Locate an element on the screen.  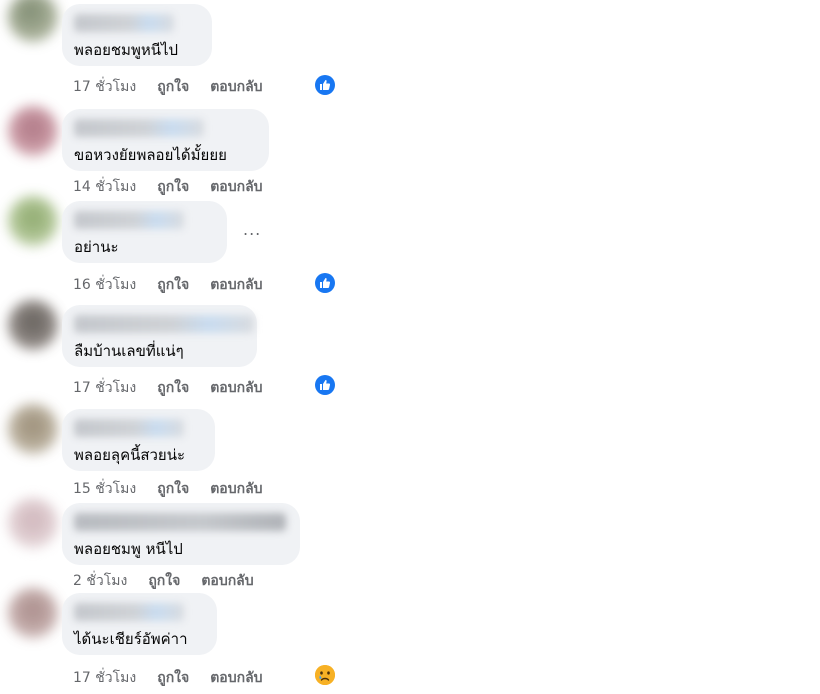
comment-actions: 2 ชั่วโมง ถูกใจ ตอบกลับ is located at coordinates (163, 581).